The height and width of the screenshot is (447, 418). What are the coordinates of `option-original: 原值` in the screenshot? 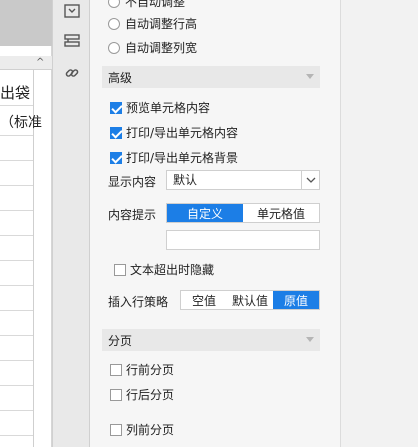 It's located at (296, 300).